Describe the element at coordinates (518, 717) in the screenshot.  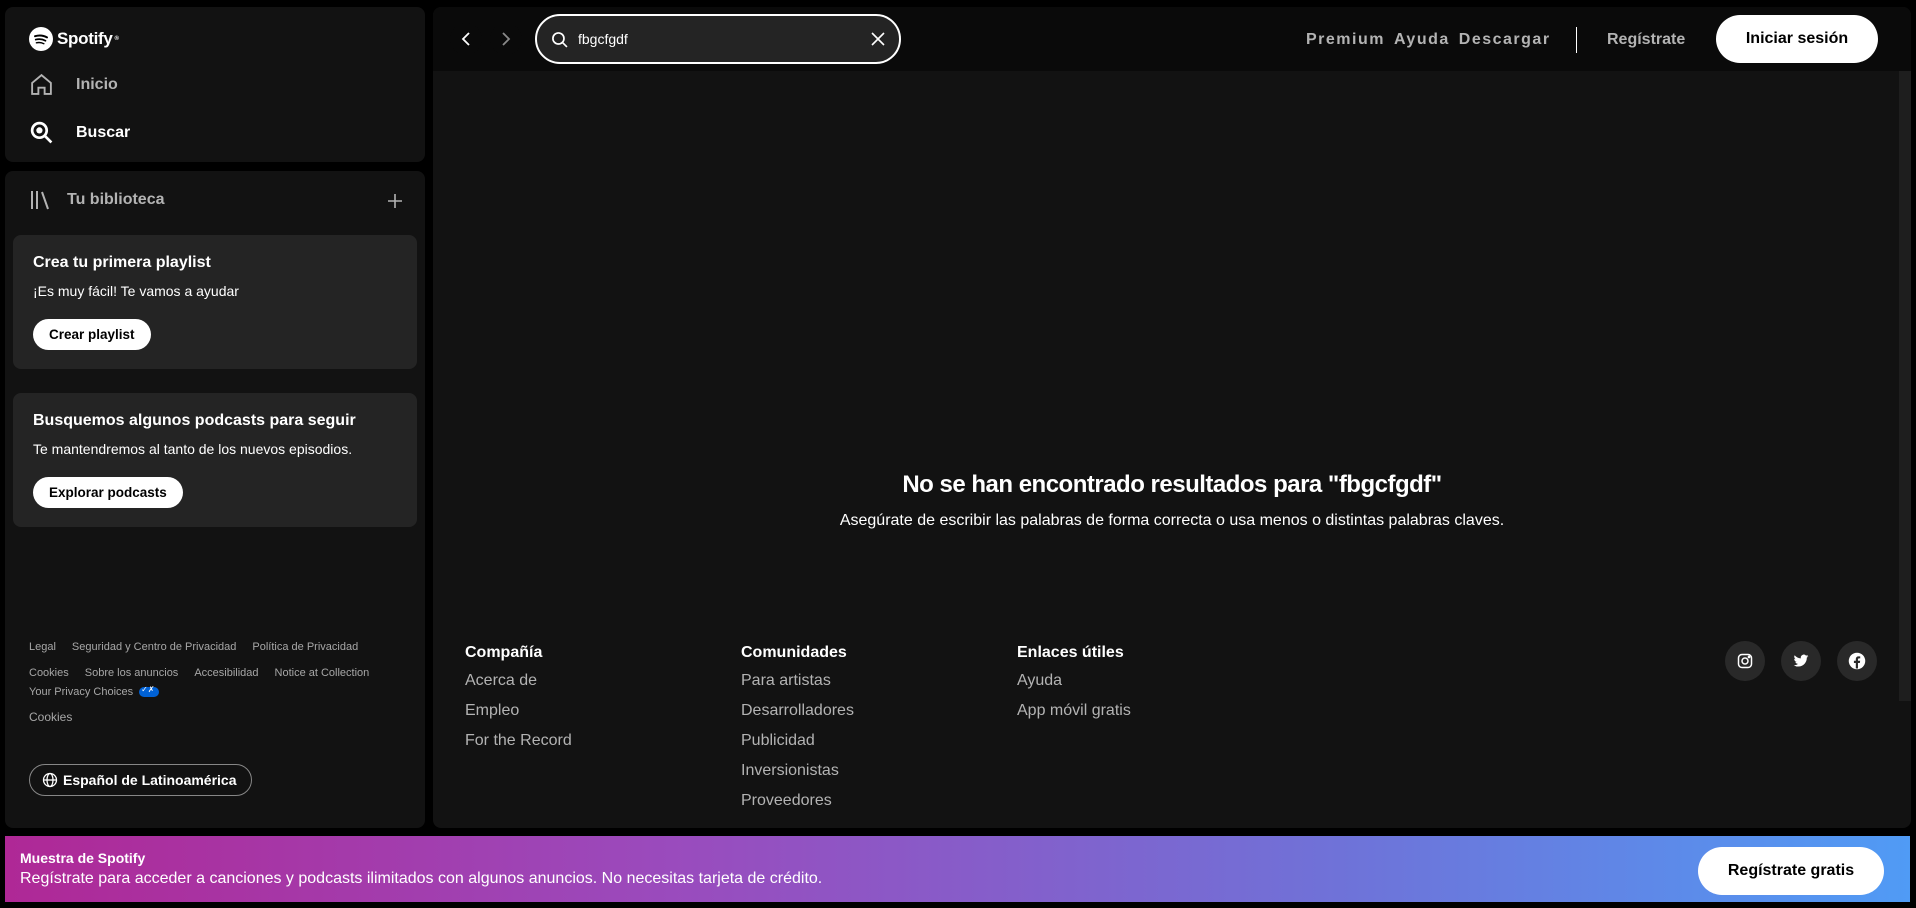
I see `footer-link: Empleo` at that location.